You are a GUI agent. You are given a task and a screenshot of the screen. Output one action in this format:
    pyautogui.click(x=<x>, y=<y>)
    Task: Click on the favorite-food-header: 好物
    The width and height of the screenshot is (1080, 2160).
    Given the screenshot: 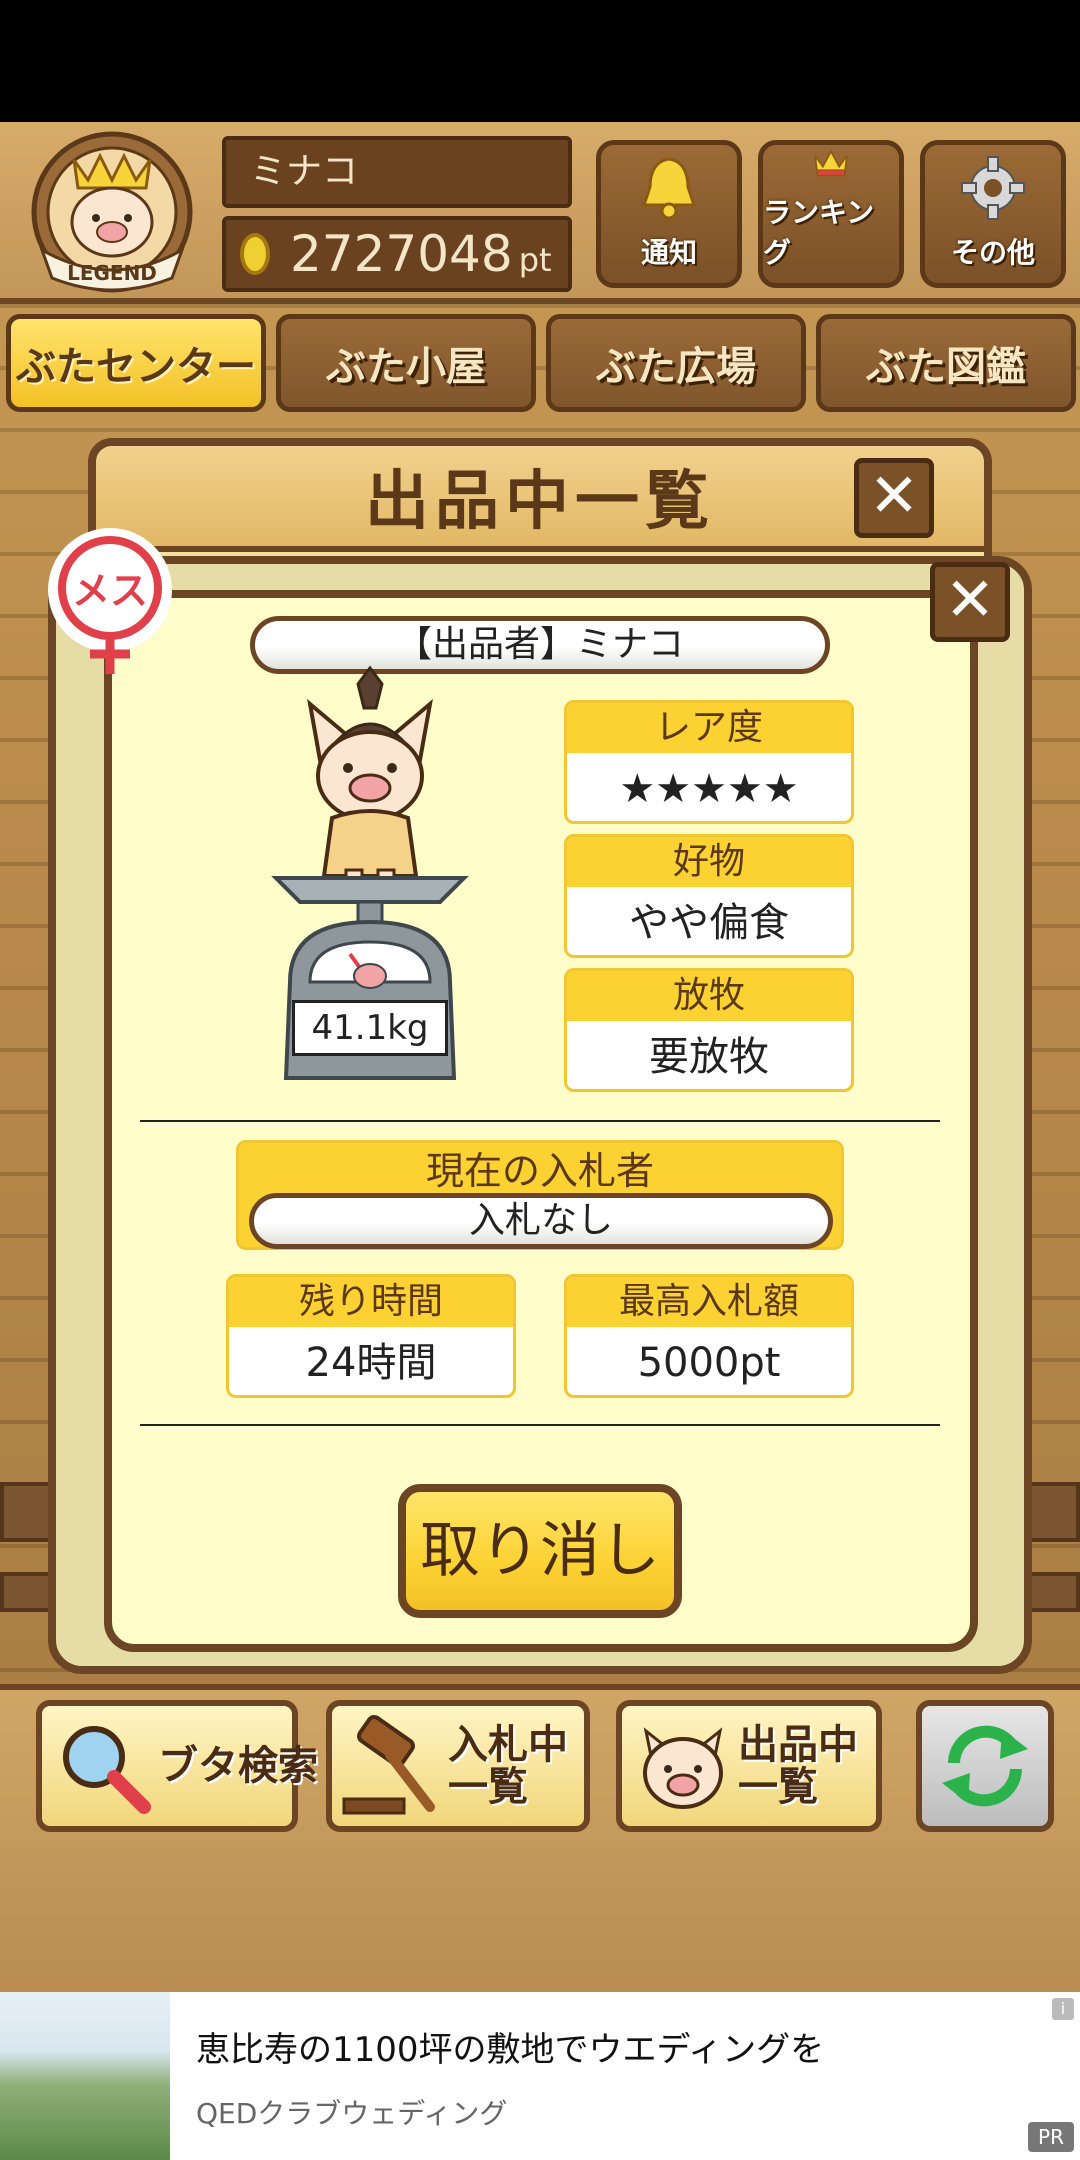 What is the action you would take?
    pyautogui.click(x=709, y=862)
    